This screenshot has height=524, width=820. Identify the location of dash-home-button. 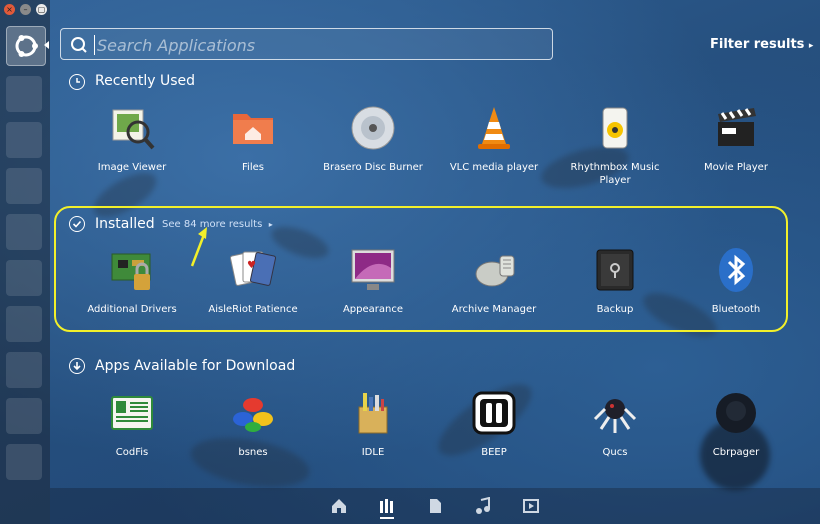
(26, 46).